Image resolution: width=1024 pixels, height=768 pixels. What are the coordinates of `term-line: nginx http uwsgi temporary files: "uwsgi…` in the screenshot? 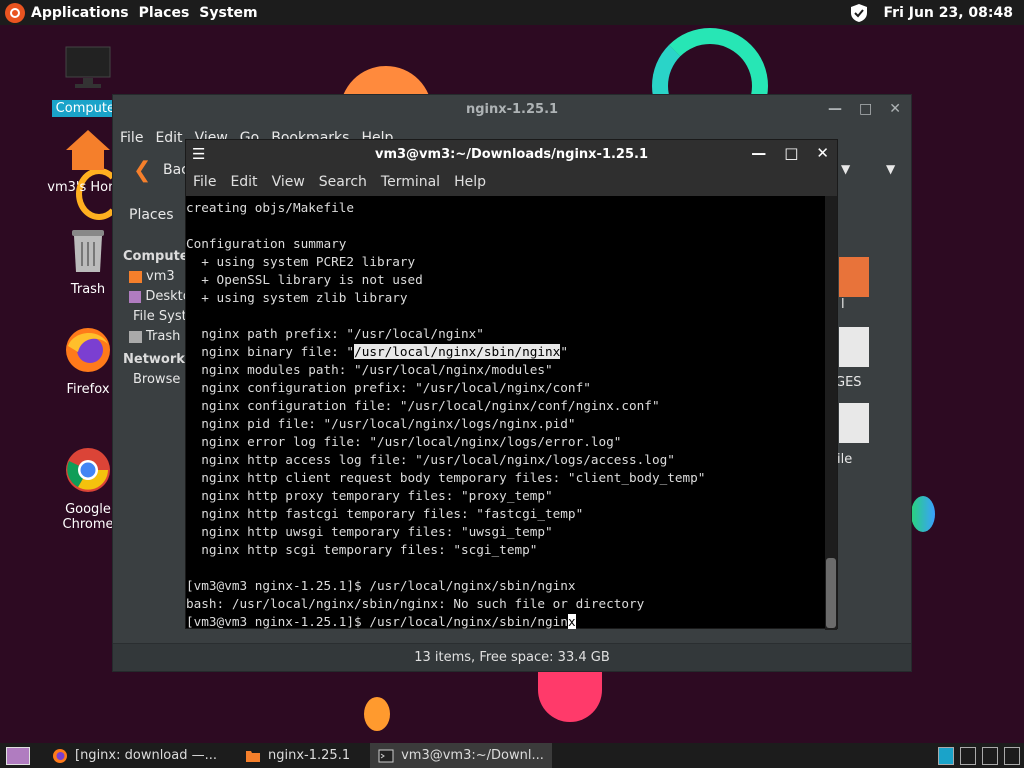 It's located at (369, 531).